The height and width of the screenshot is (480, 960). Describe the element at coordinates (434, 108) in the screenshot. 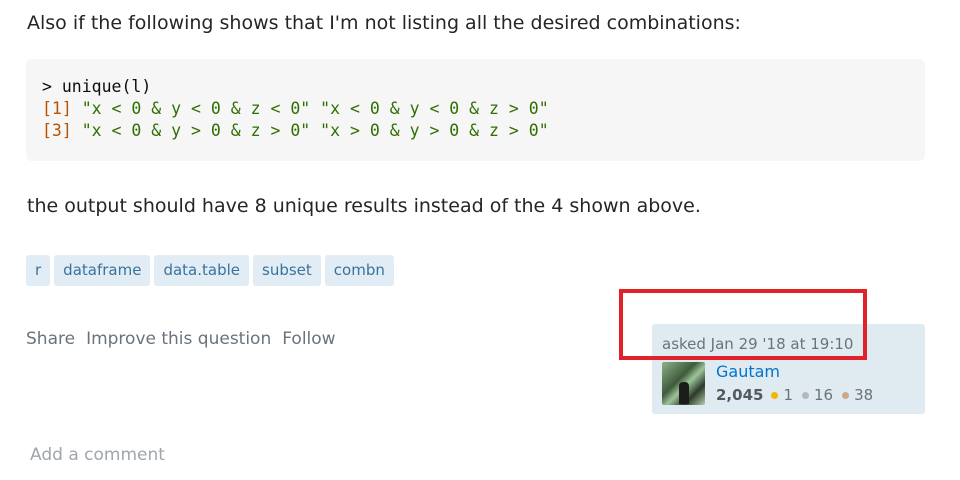

I see `code-string: "x < 0 & y < 0 & z > 0"` at that location.